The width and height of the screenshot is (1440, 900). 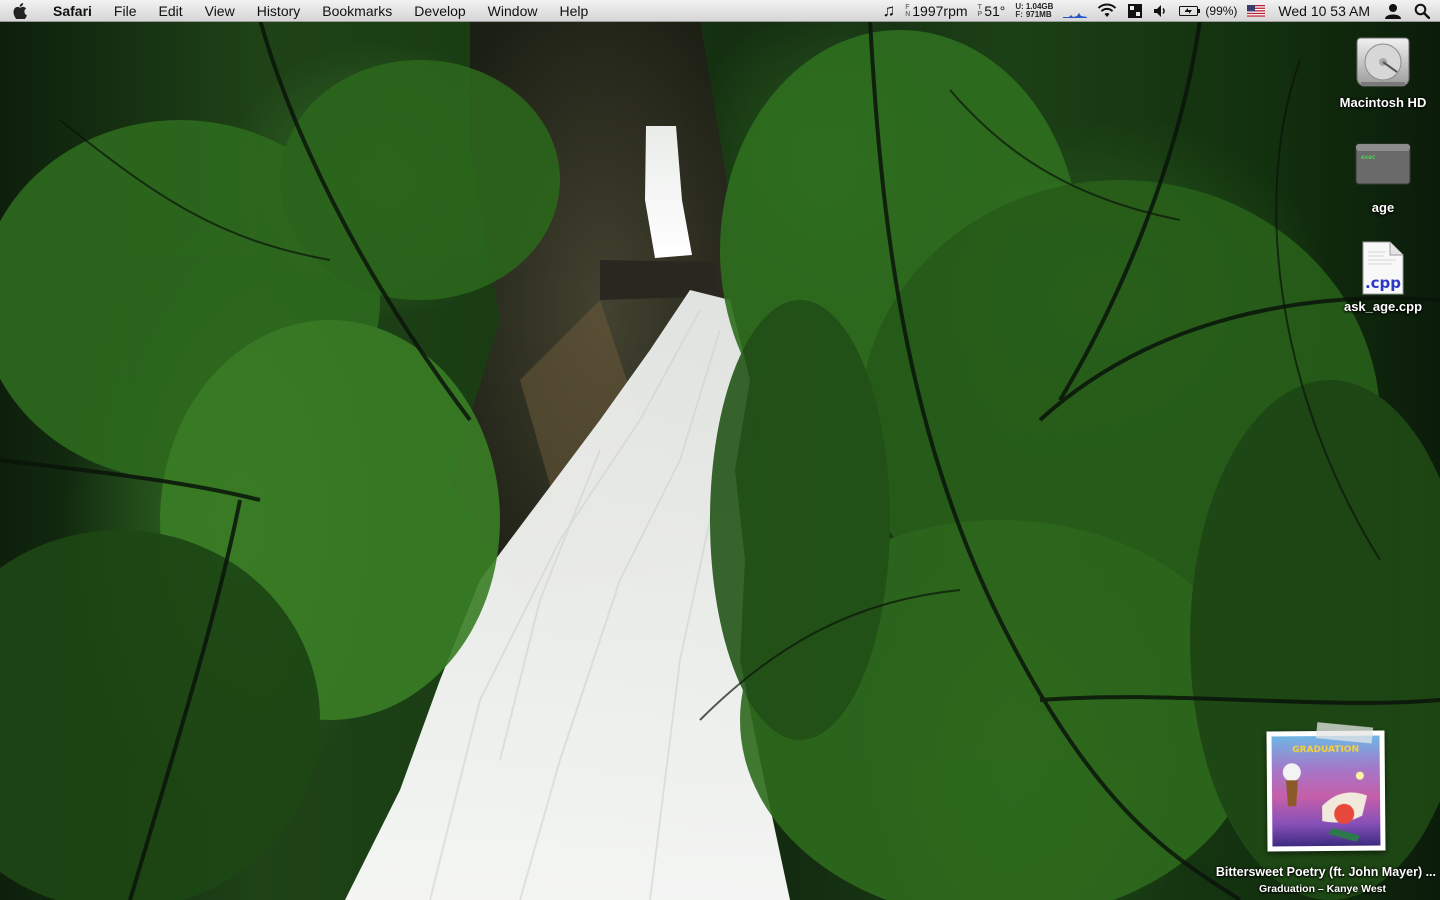 I want to click on album-art: GRADUATION, so click(x=1326, y=791).